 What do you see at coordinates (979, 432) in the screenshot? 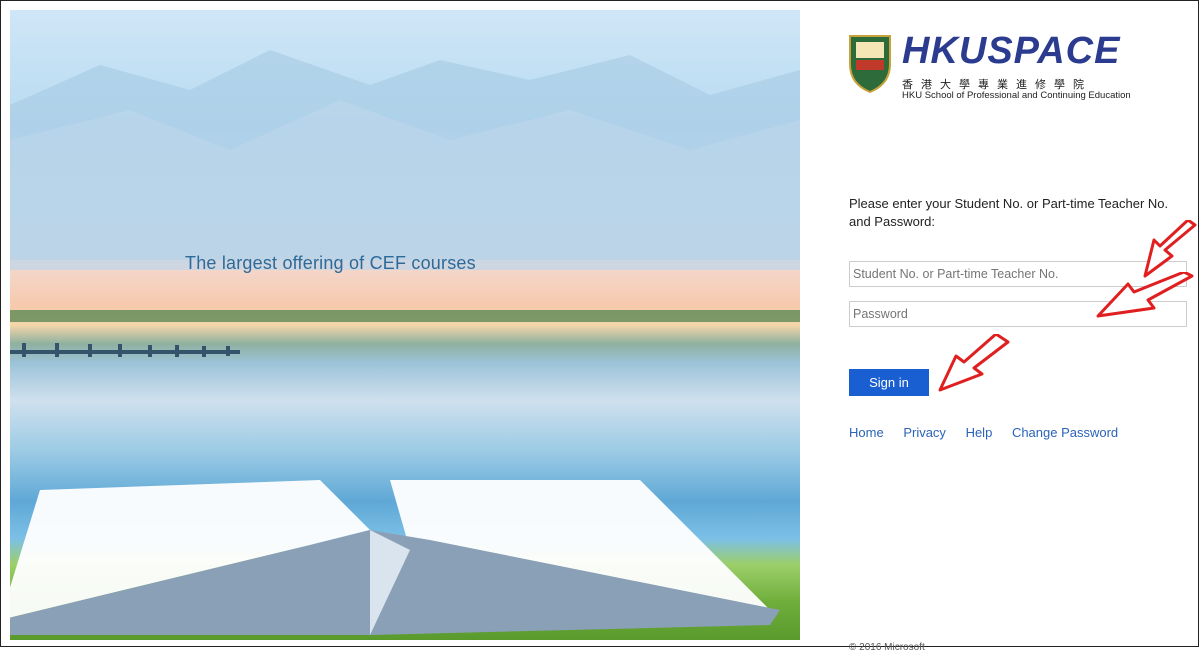
I see `help-link: Help` at bounding box center [979, 432].